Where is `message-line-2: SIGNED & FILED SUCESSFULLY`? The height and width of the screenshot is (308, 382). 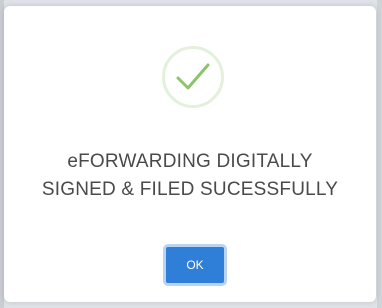 message-line-2: SIGNED & FILED SUCESSFULLY is located at coordinates (190, 189).